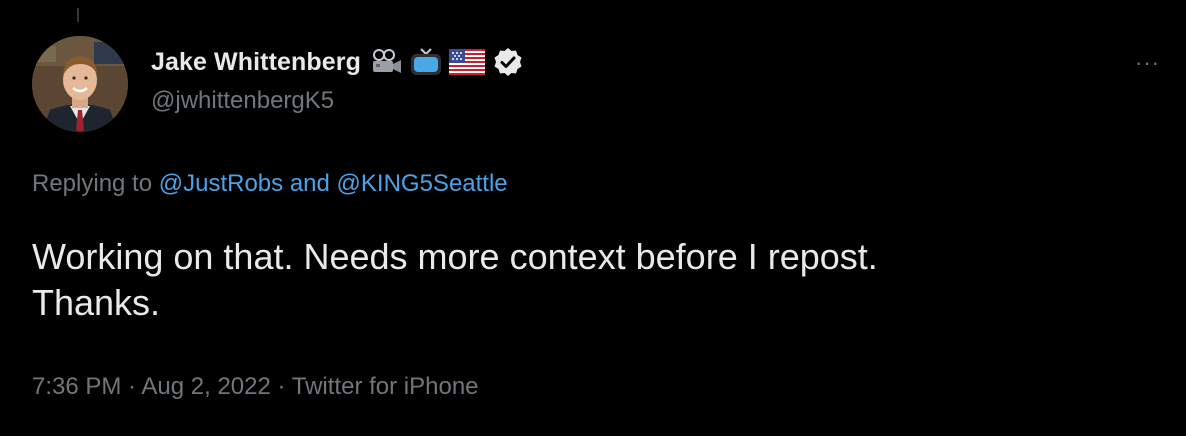  Describe the element at coordinates (508, 62) in the screenshot. I see `verified-badge-icon` at that location.